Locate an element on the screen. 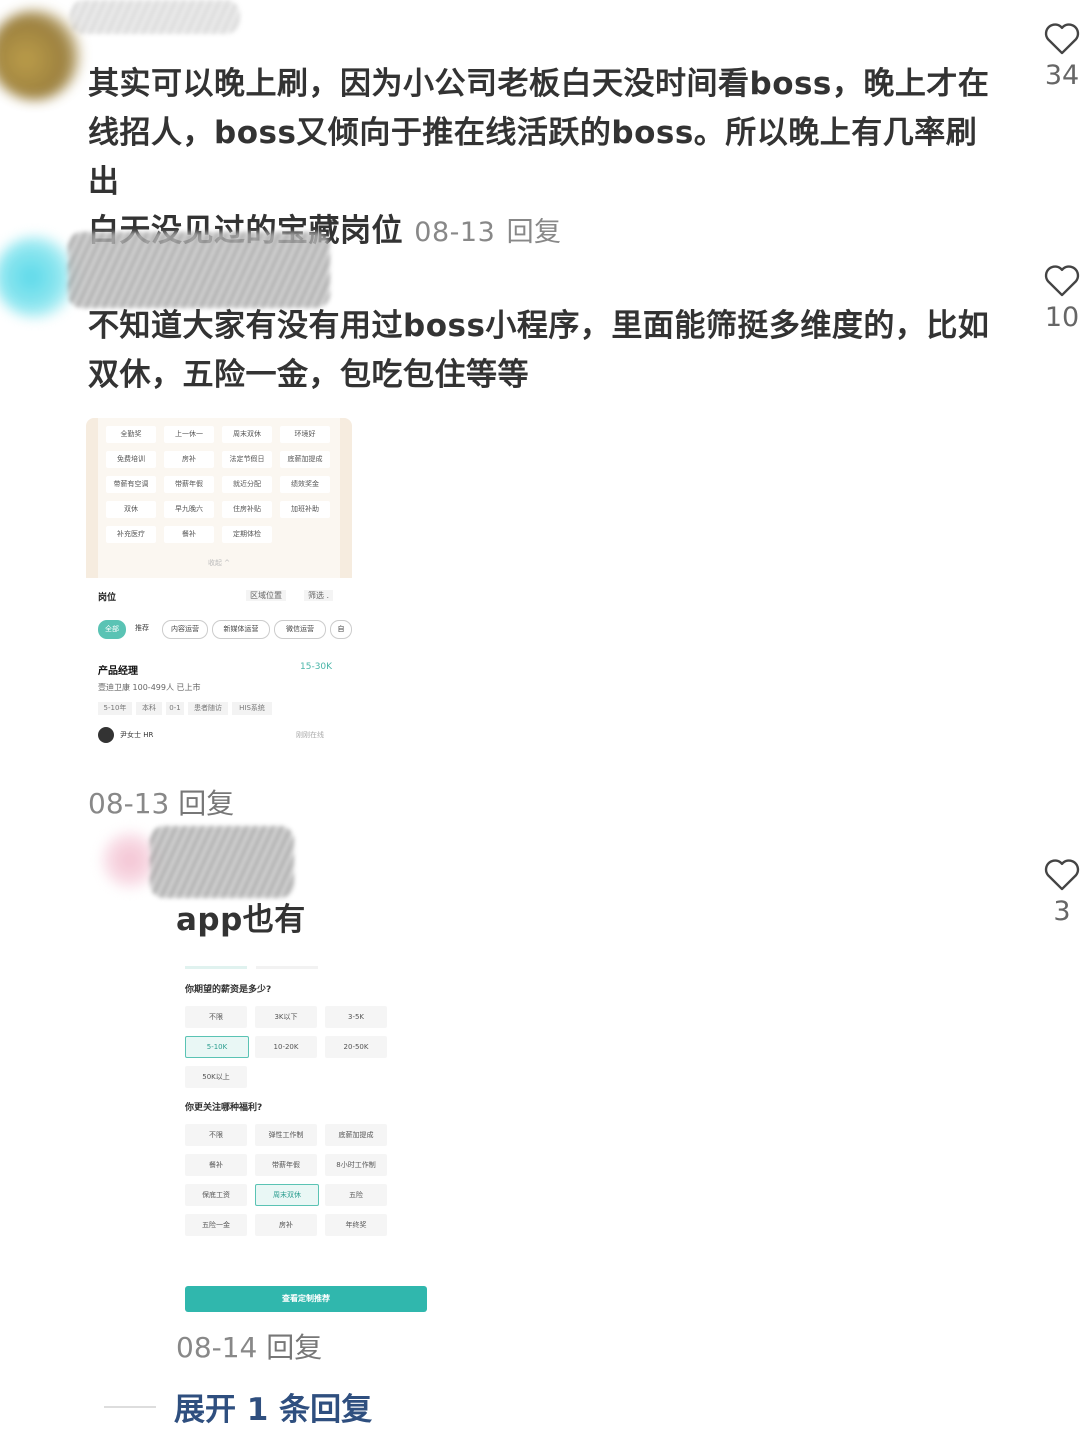 The width and height of the screenshot is (1080, 1440). job-tag: 患者随访 is located at coordinates (208, 708).